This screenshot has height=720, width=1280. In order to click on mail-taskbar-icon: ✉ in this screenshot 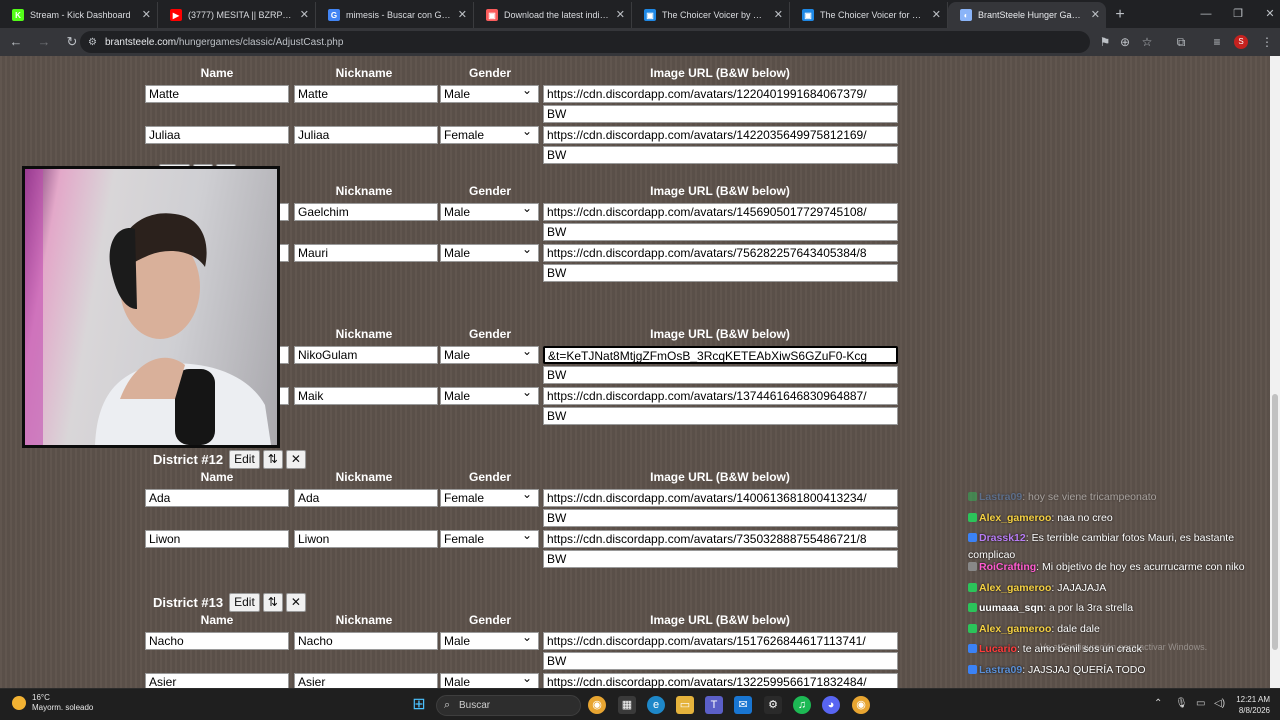, I will do `click(743, 705)`.